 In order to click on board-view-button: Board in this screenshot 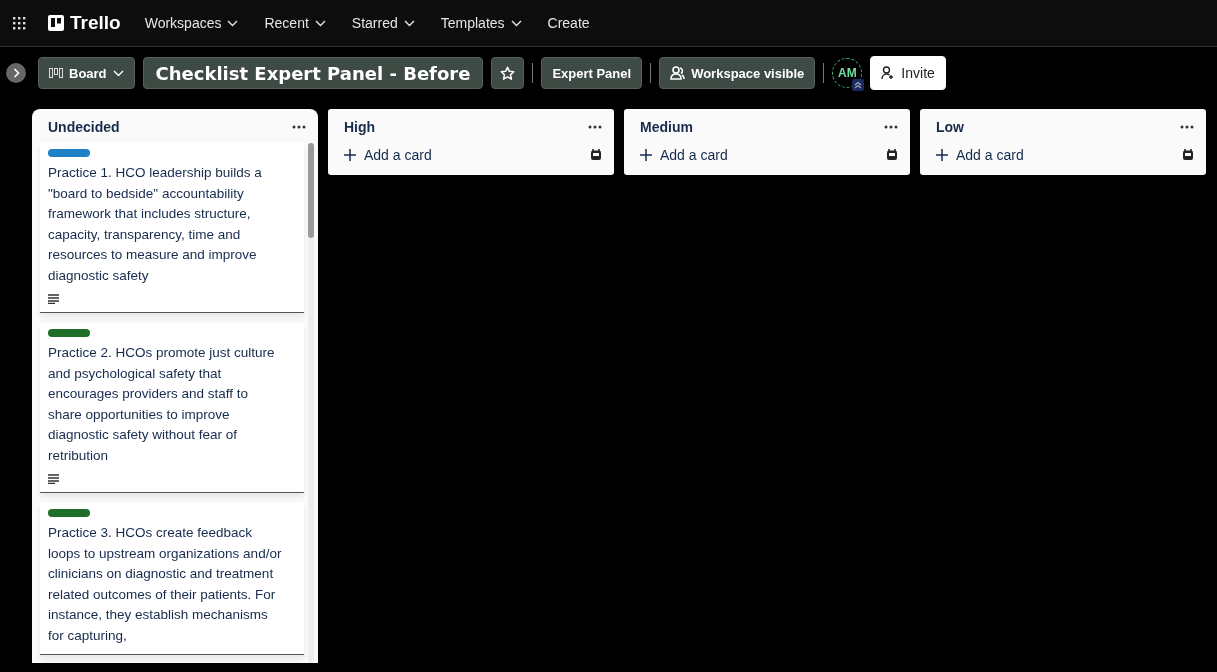, I will do `click(86, 73)`.